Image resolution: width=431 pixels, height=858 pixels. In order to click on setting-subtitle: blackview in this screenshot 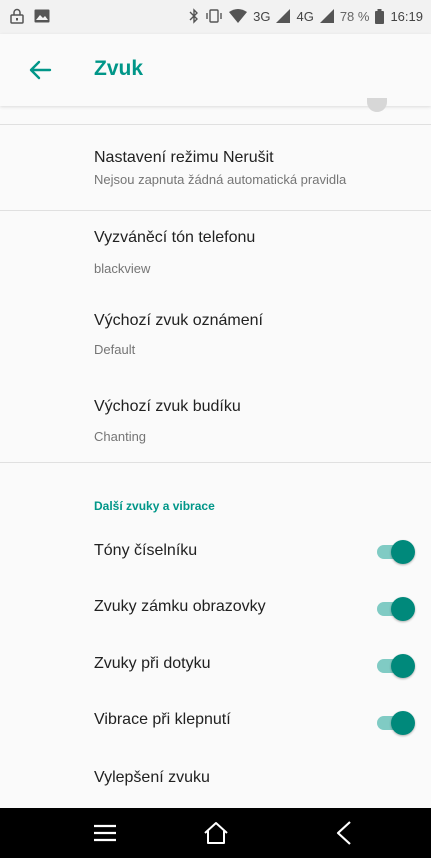, I will do `click(122, 268)`.